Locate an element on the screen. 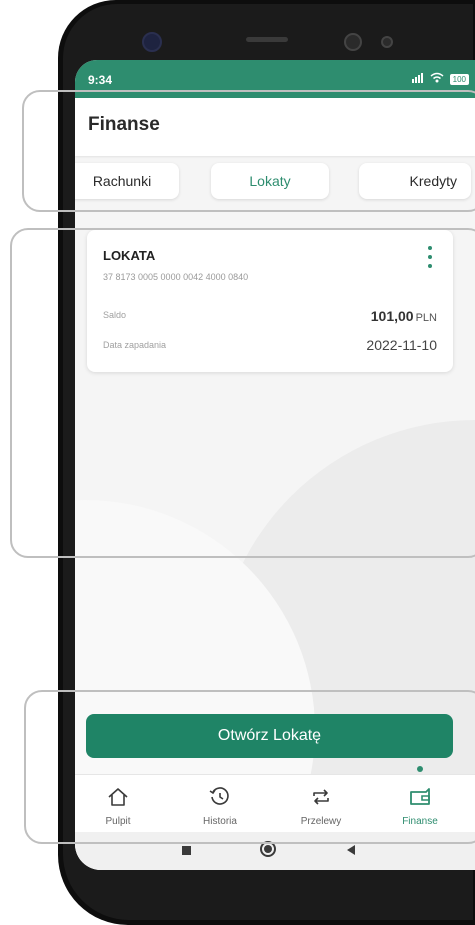 The image size is (475, 925). earpiece-speaker is located at coordinates (267, 39).